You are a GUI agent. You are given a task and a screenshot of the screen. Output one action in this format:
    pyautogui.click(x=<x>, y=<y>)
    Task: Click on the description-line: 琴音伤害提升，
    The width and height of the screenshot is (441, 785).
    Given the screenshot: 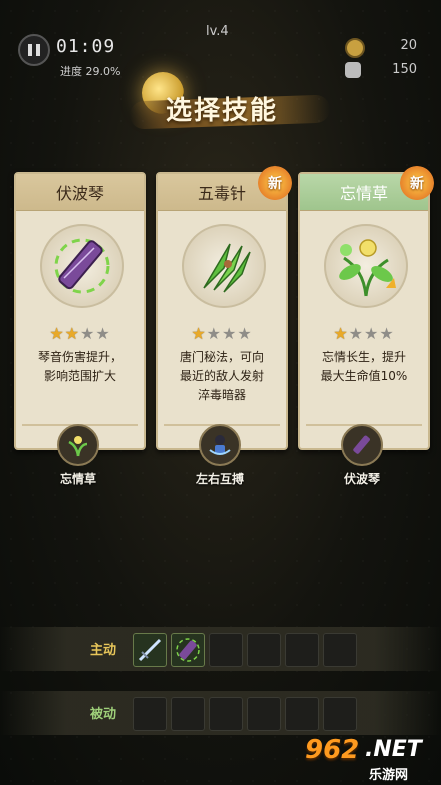 What is the action you would take?
    pyautogui.click(x=79, y=357)
    